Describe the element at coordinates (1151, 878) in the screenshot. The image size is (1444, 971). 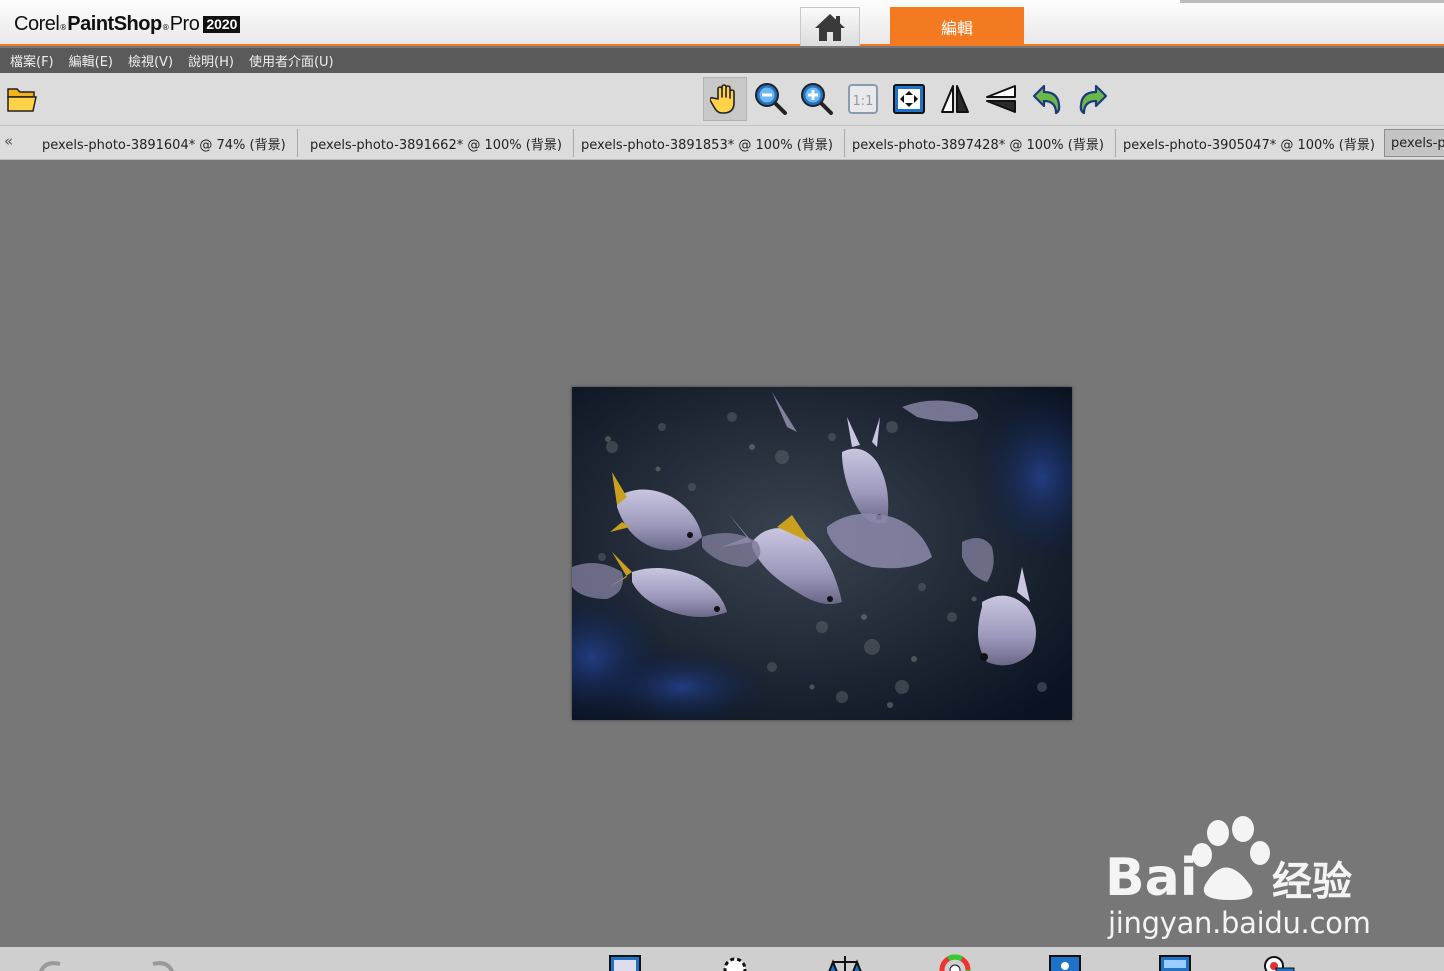
I see `svg-text: Bai` at that location.